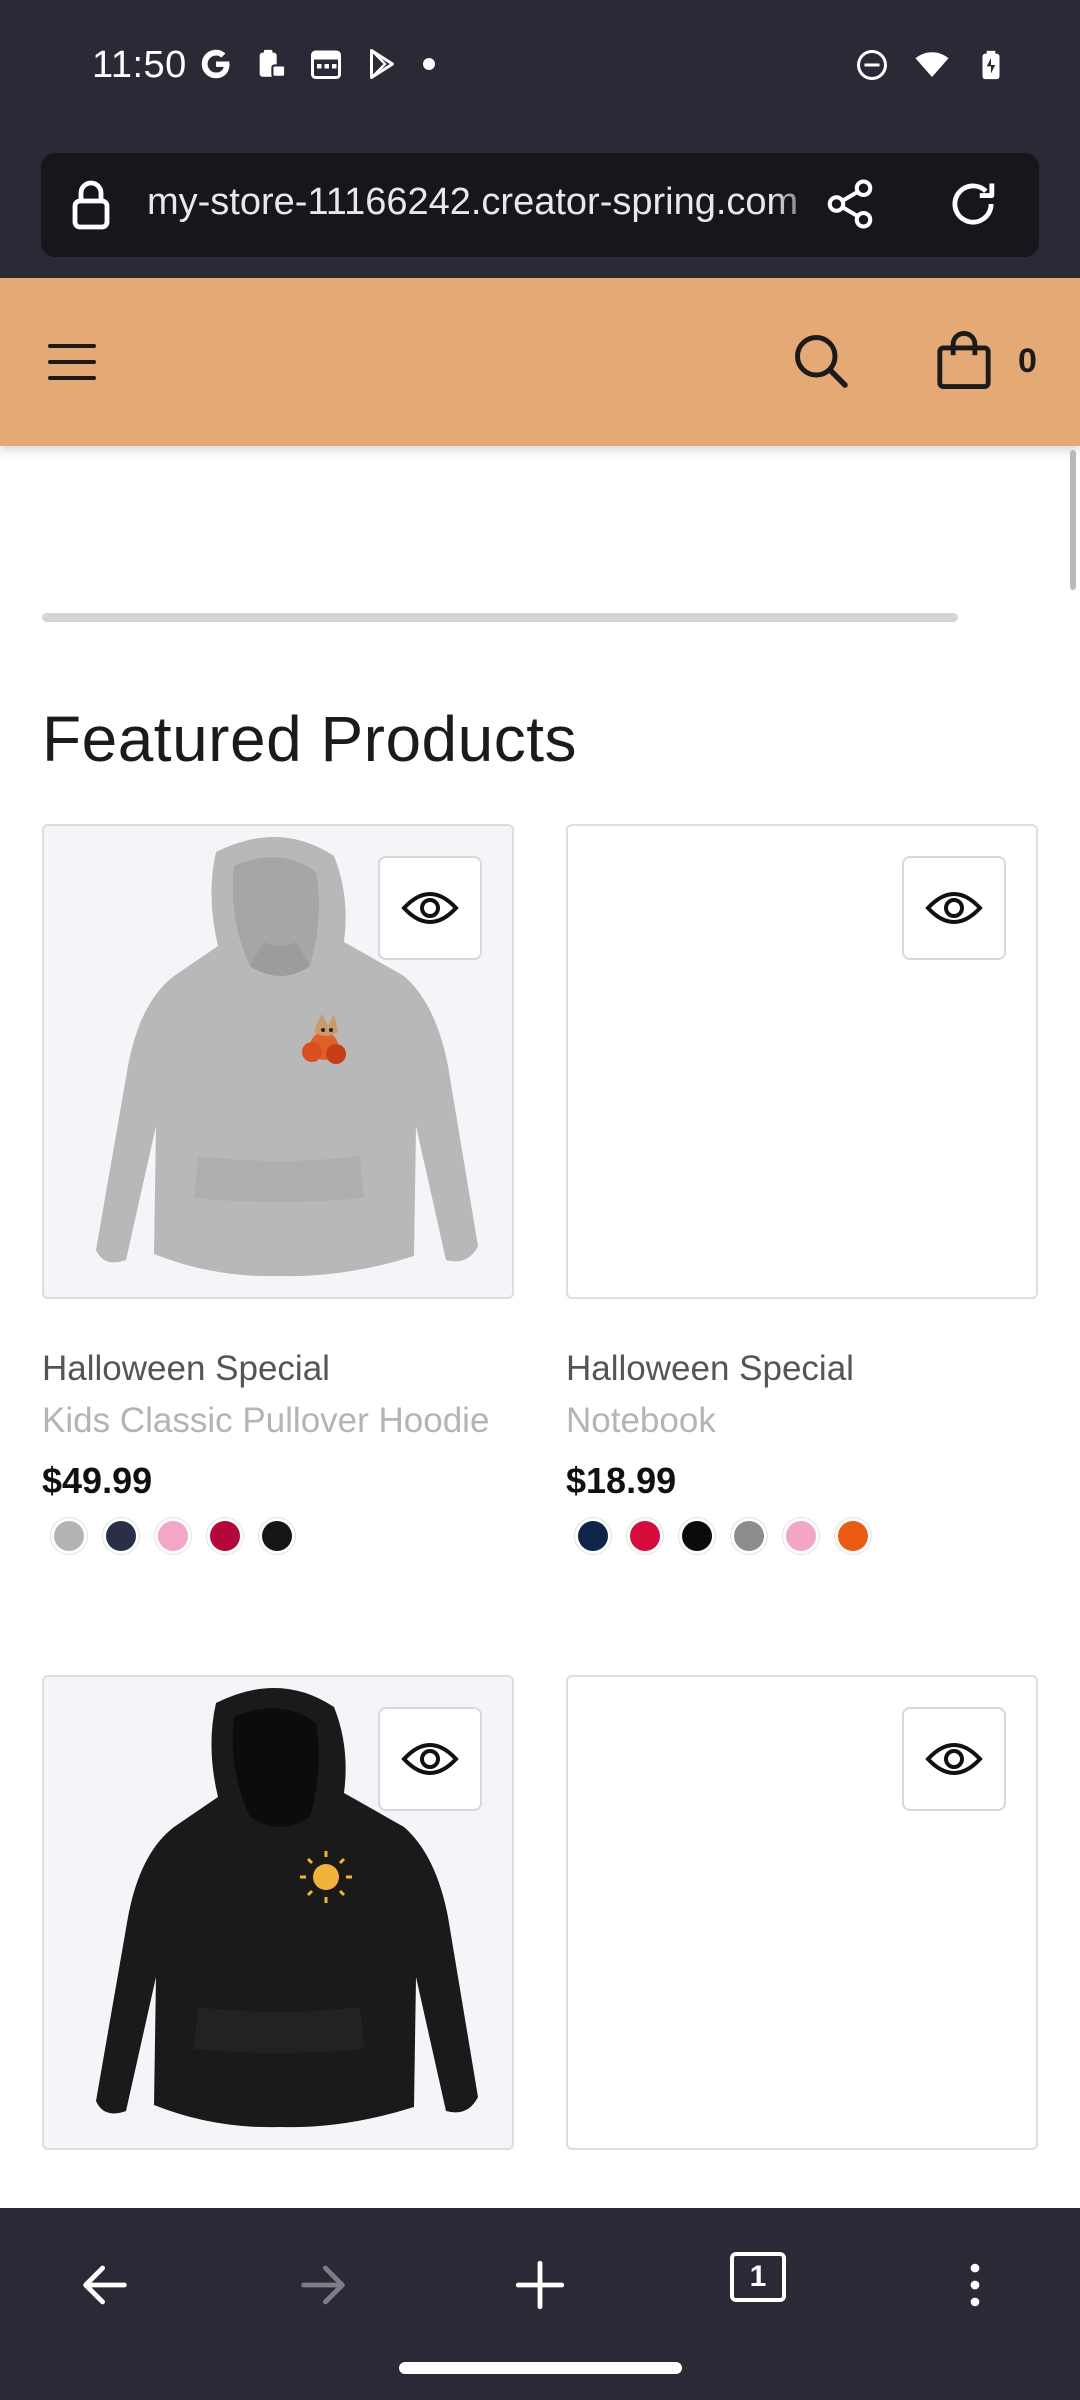 The image size is (1080, 2400). Describe the element at coordinates (326, 64) in the screenshot. I see `calendar-icon` at that location.